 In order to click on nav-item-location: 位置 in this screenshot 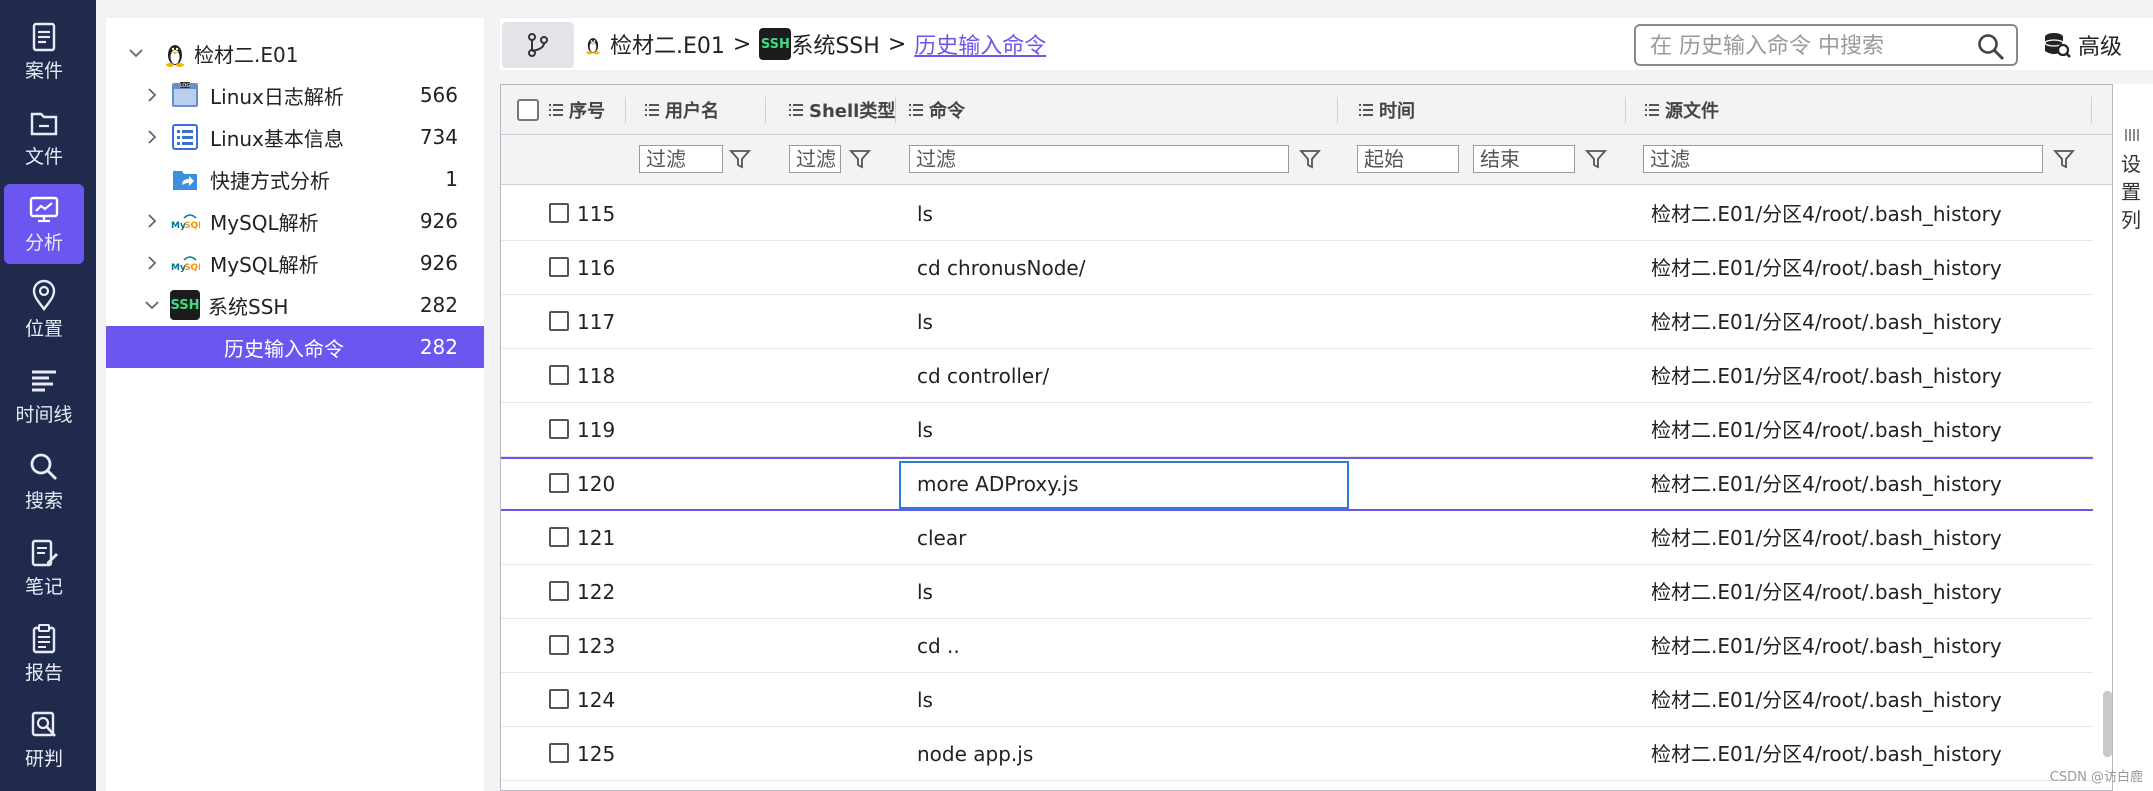, I will do `click(44, 310)`.